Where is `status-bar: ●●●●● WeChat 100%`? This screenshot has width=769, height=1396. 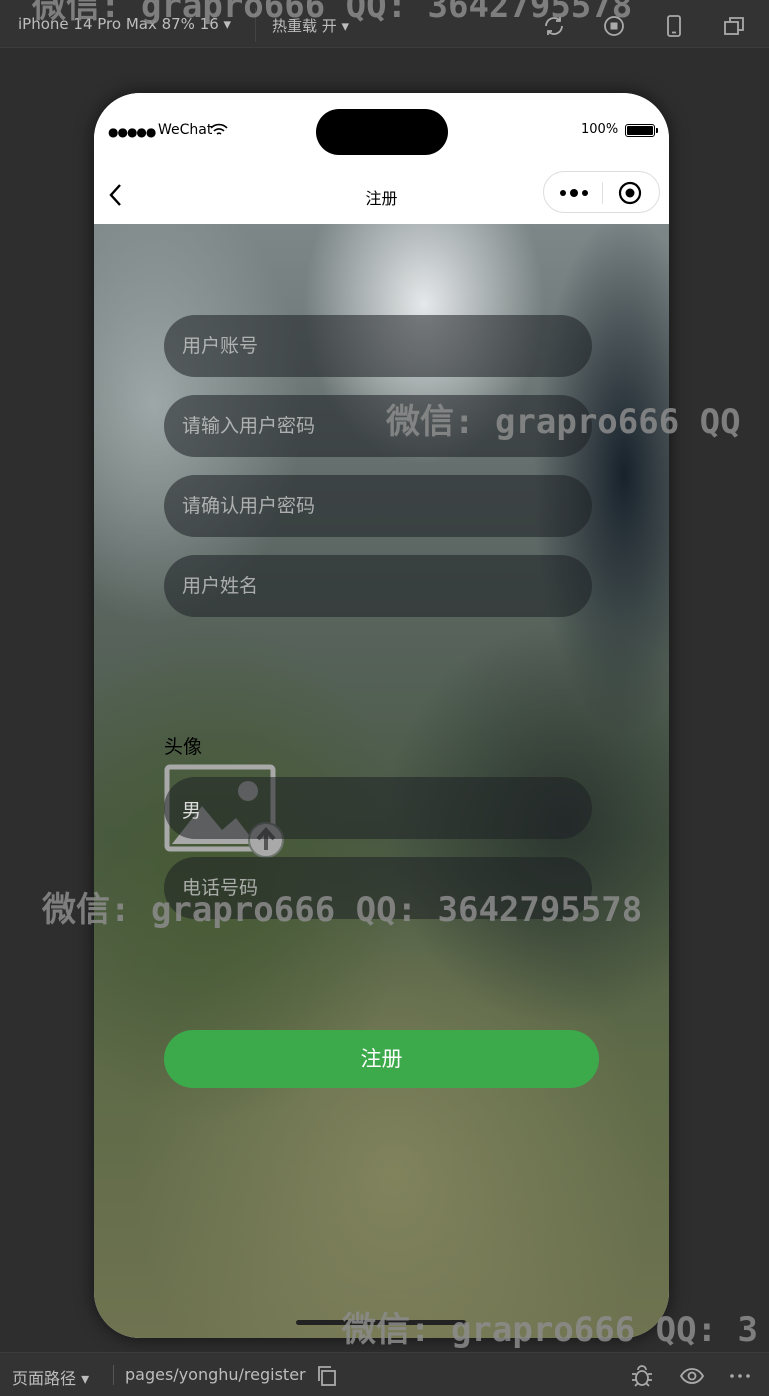 status-bar: ●●●●● WeChat 100% is located at coordinates (381, 128).